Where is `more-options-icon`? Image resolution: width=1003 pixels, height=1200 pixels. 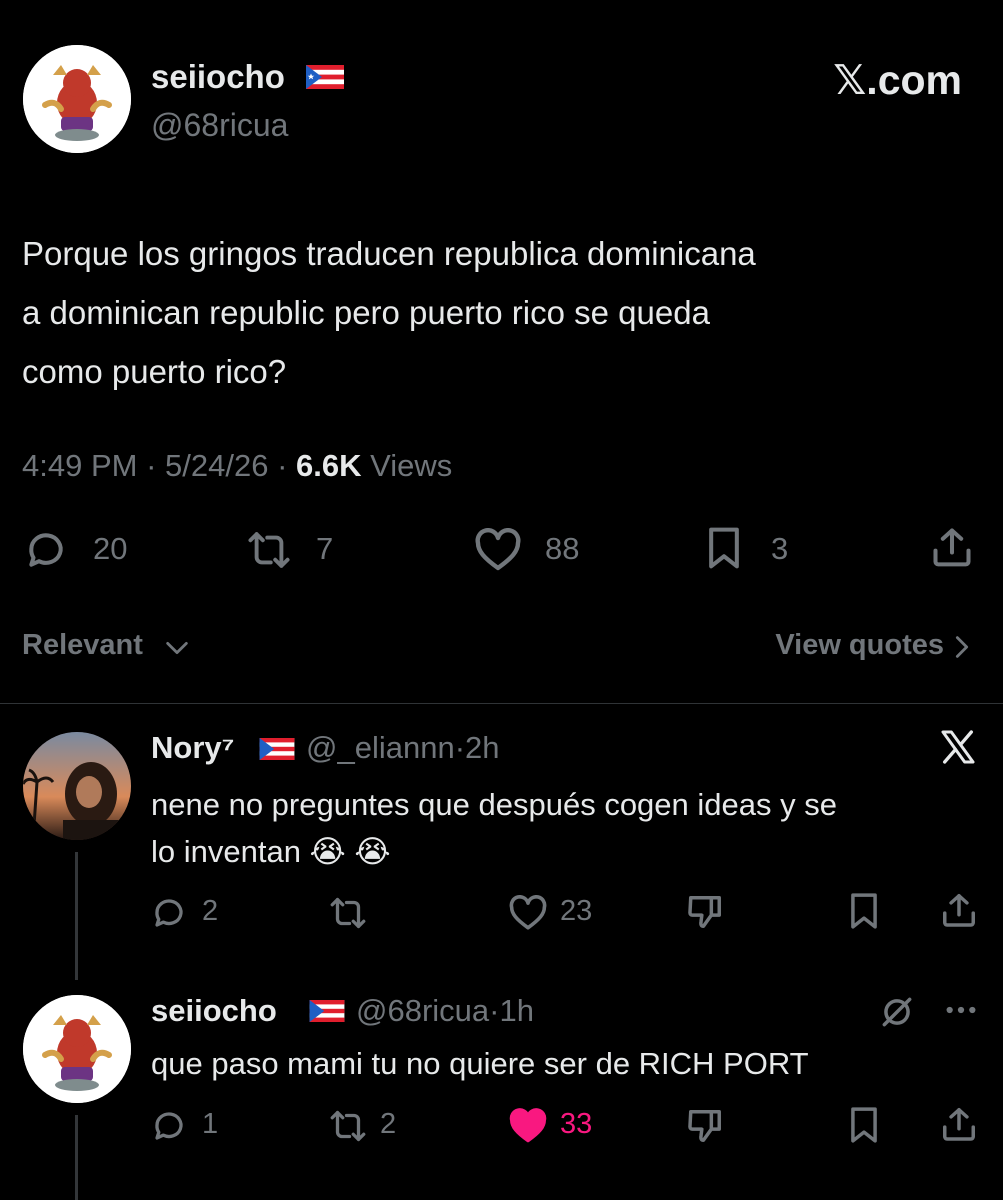
more-options-icon is located at coordinates (961, 1010).